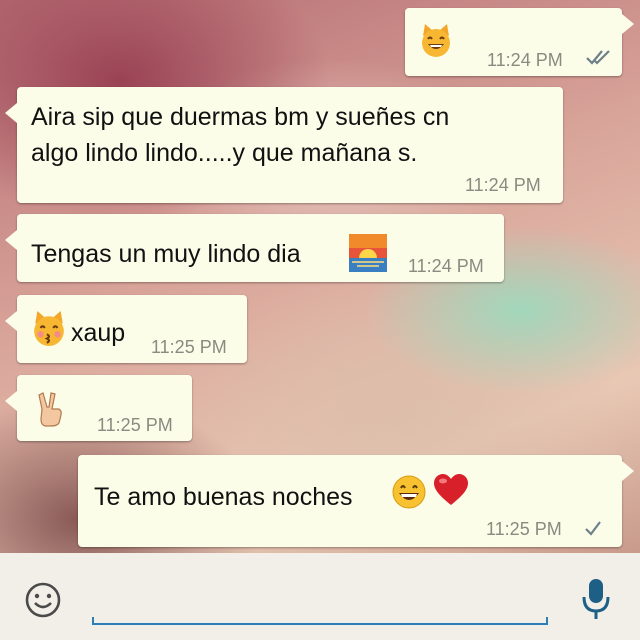  What do you see at coordinates (519, 42) in the screenshot?
I see `message-bubble-outgoing: 11:24 PM` at bounding box center [519, 42].